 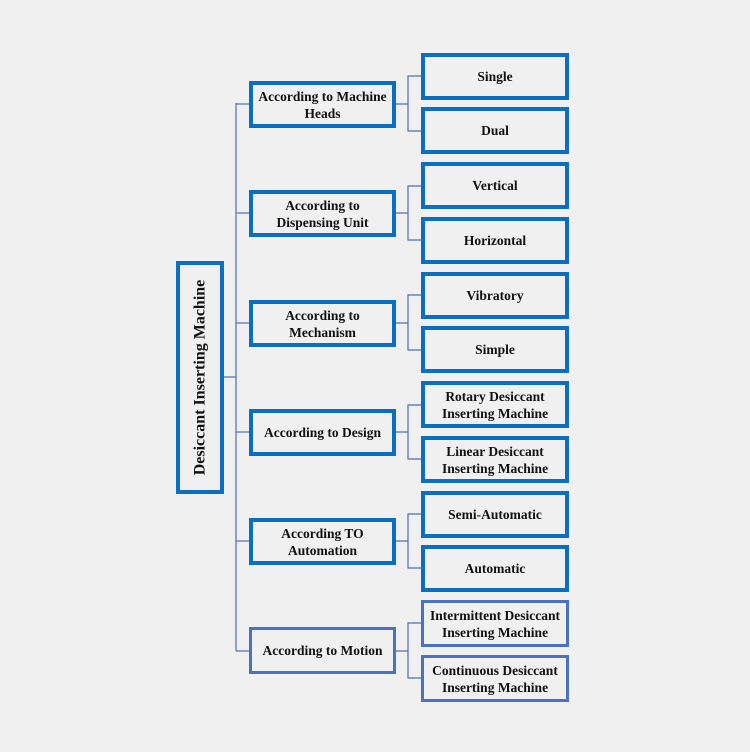 What do you see at coordinates (322, 213) in the screenshot?
I see `category-dispensing-unit: According to Dispensing Unit` at bounding box center [322, 213].